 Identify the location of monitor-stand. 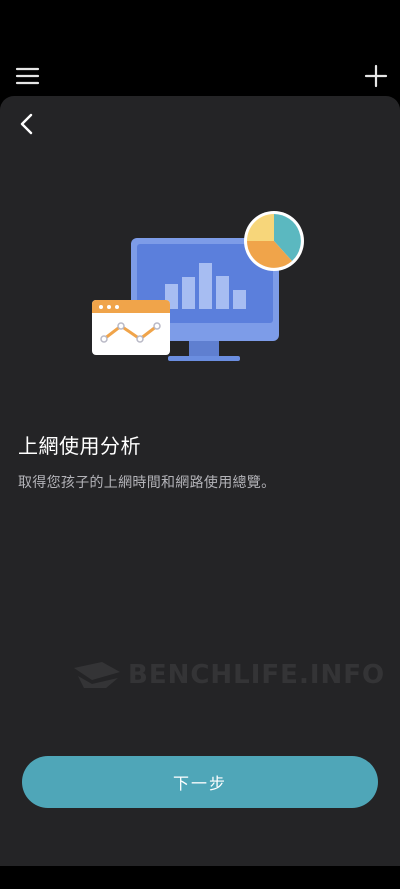
(204, 349).